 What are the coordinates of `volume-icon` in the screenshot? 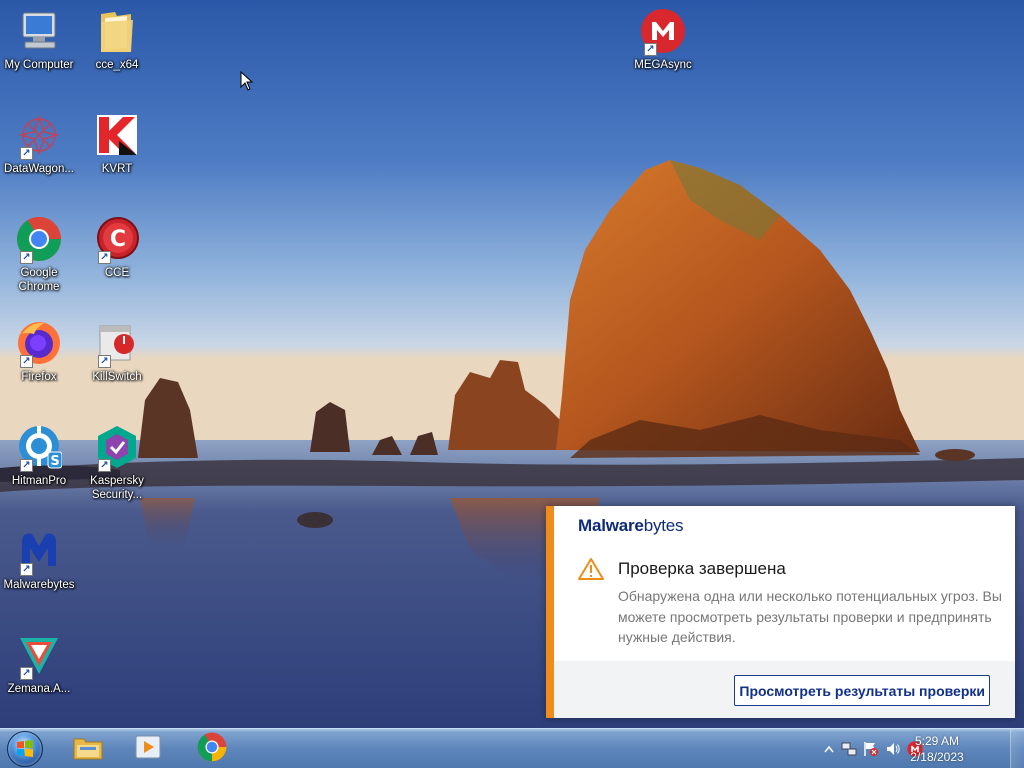 It's located at (893, 749).